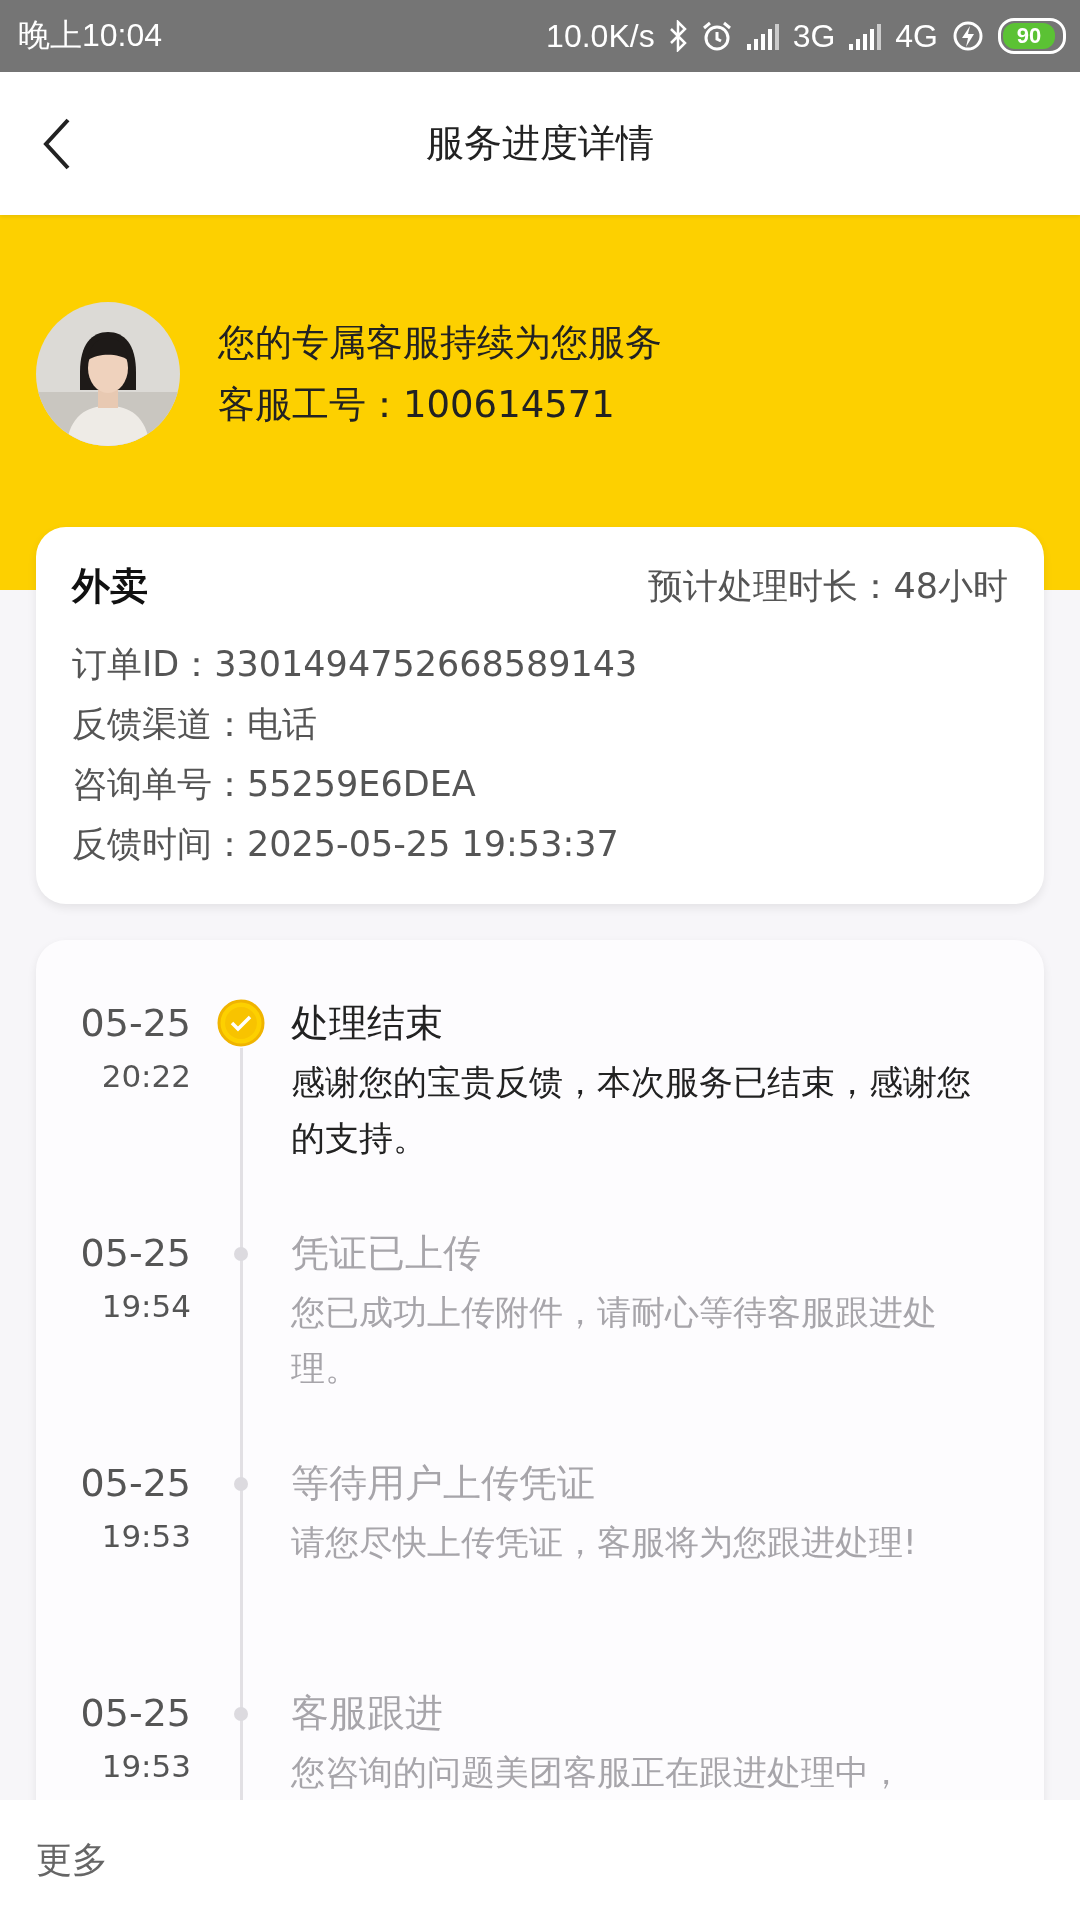  Describe the element at coordinates (600, 36) in the screenshot. I see `network-speed: 10.0K/s` at that location.